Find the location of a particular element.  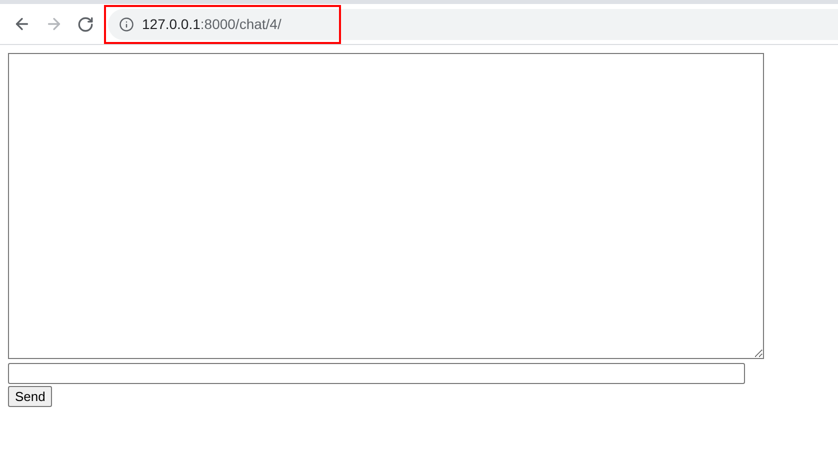

send-button: Send is located at coordinates (30, 396).